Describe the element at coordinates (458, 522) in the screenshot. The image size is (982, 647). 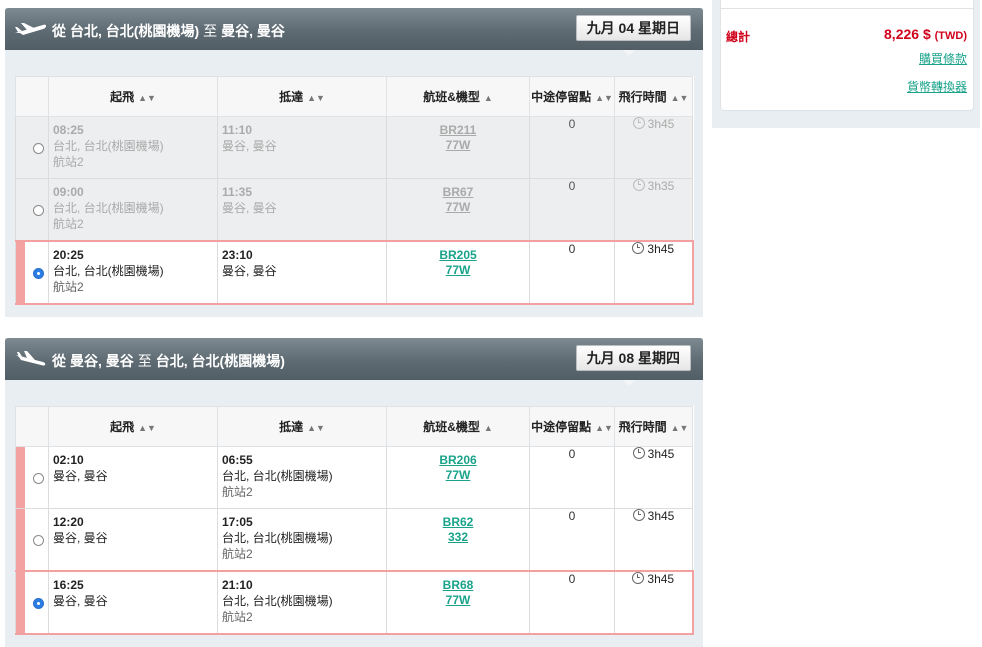
I see `flight-number-link: BR62` at that location.